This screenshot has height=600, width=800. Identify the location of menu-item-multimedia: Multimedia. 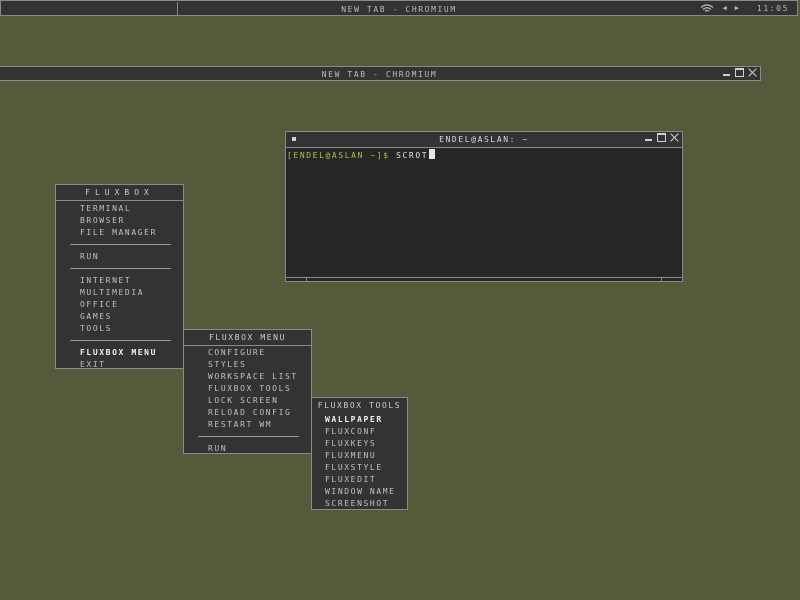
(119, 293).